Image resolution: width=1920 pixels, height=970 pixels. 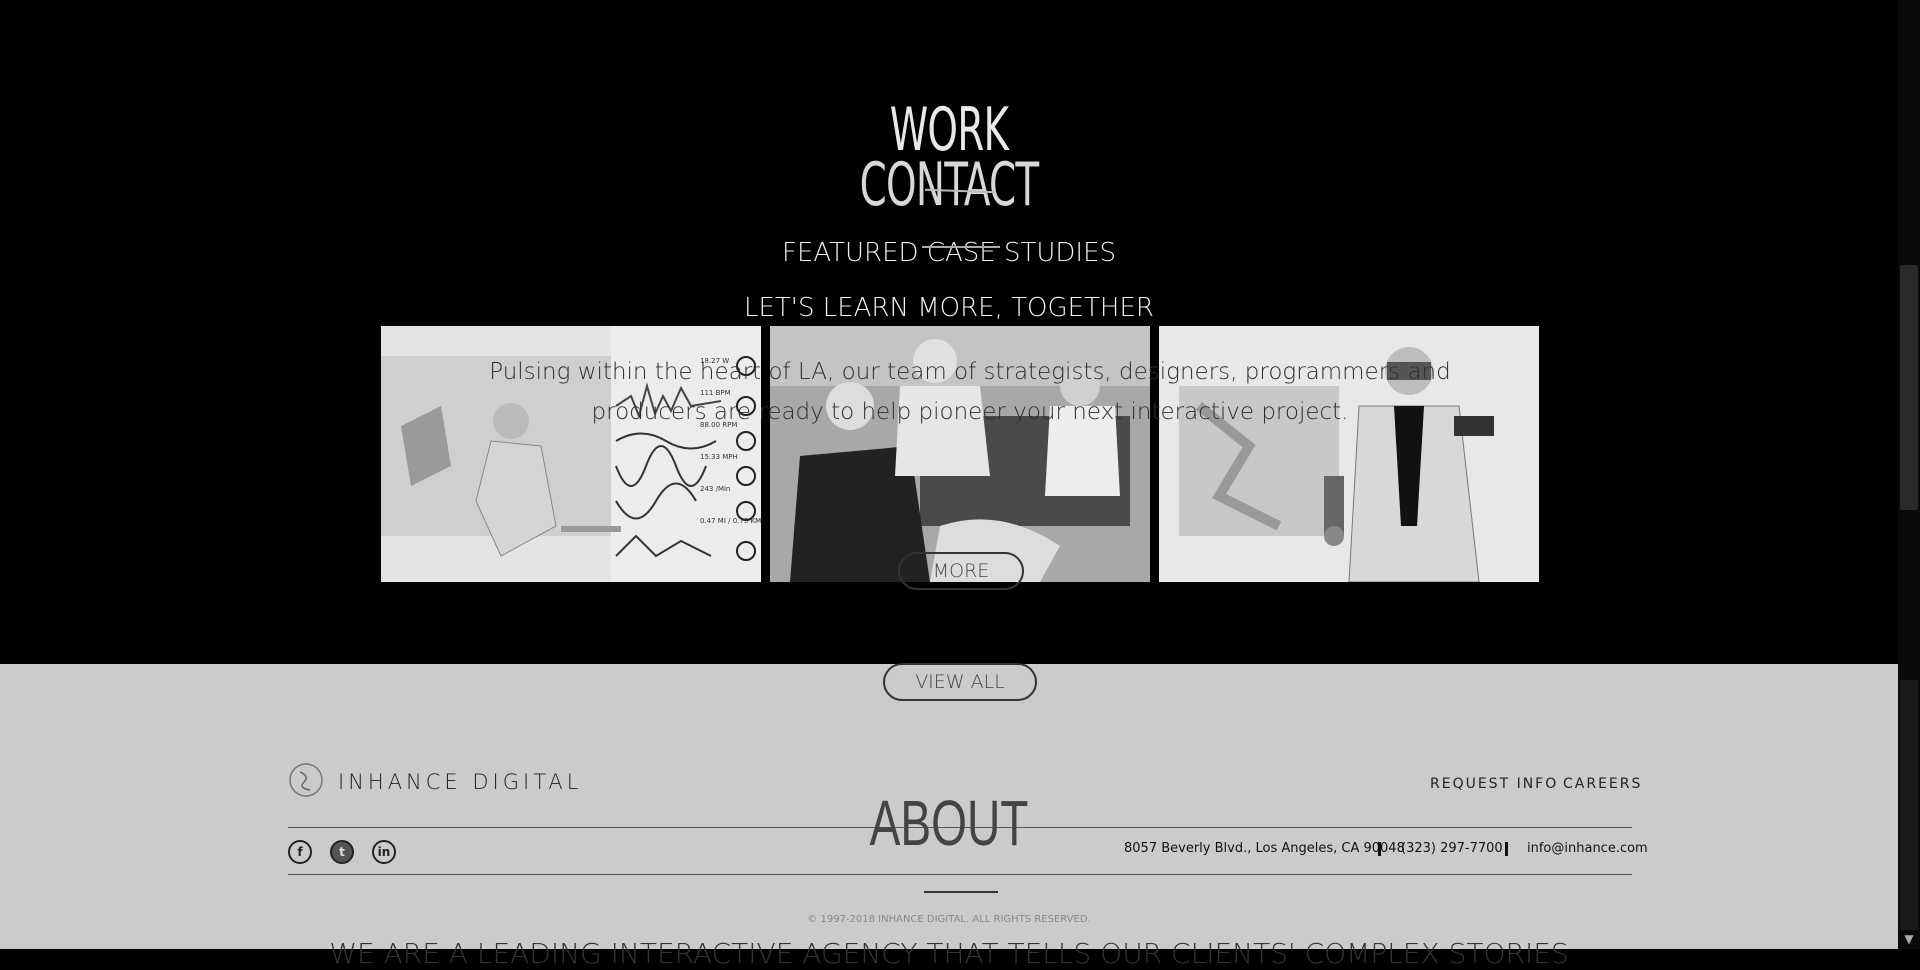 What do you see at coordinates (1587, 848) in the screenshot?
I see `email-link: info@inhance.com` at bounding box center [1587, 848].